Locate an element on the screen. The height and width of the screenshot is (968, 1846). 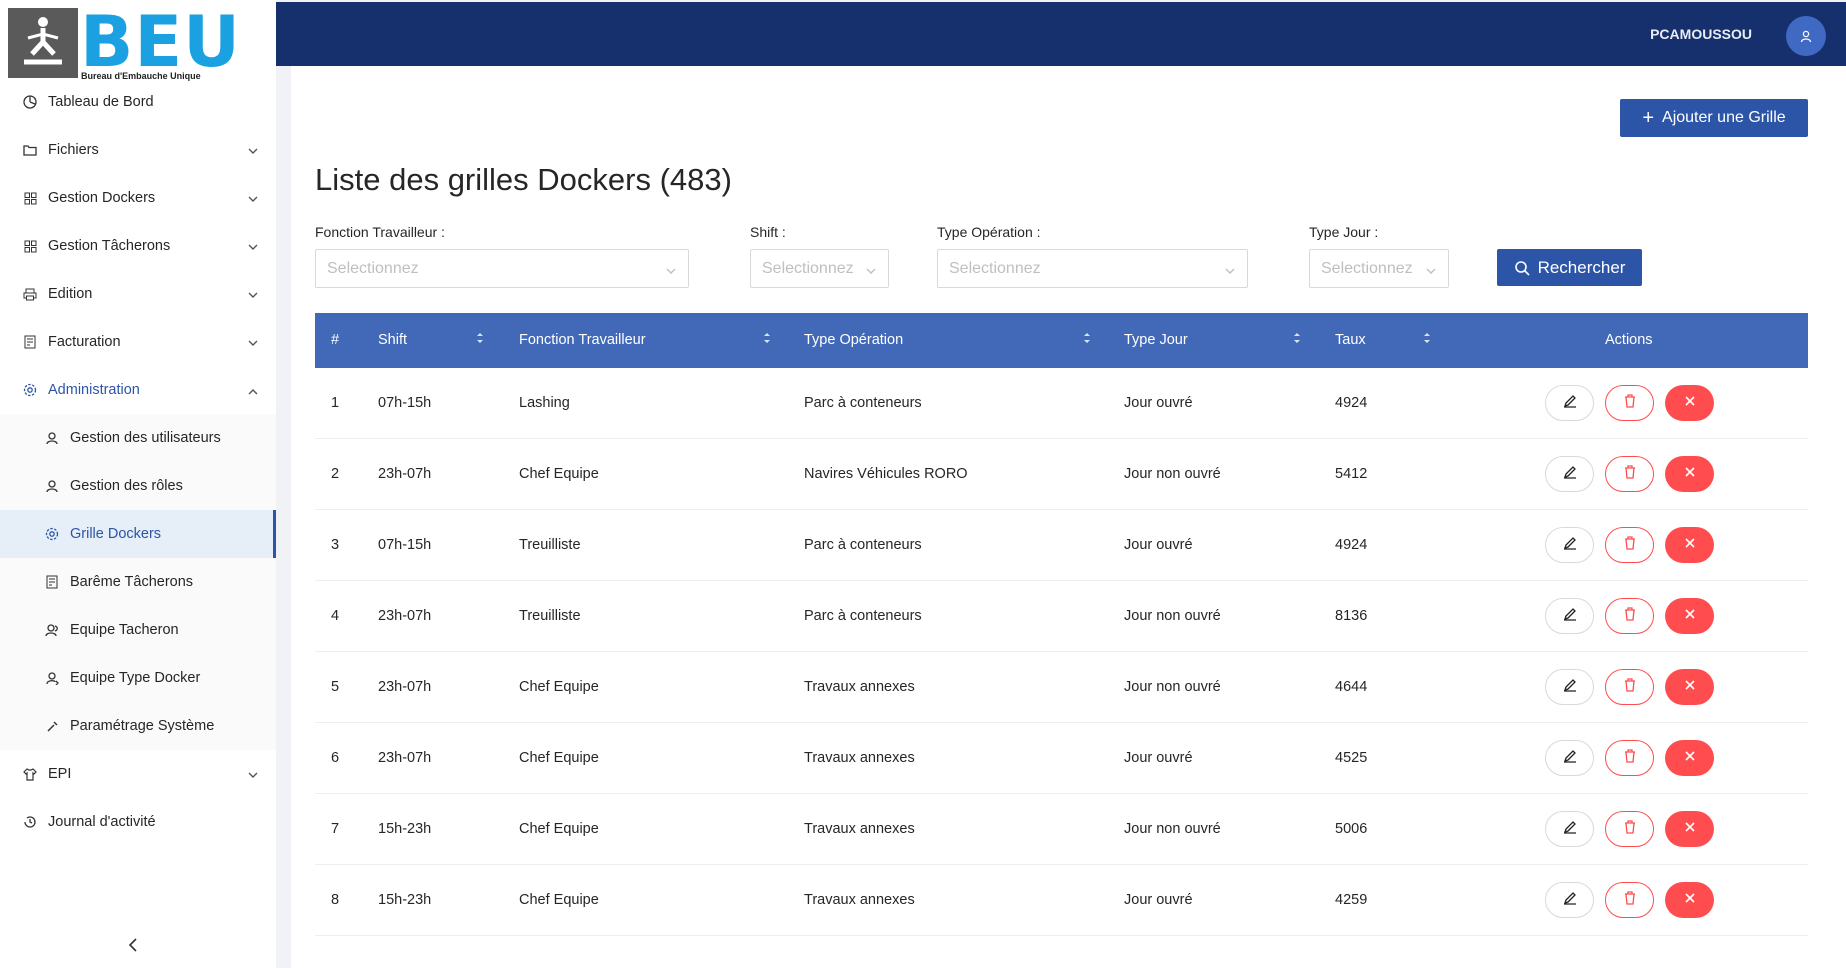
sidebar-item-equipe-tacheron: Equipe Tacheron is located at coordinates (138, 630).